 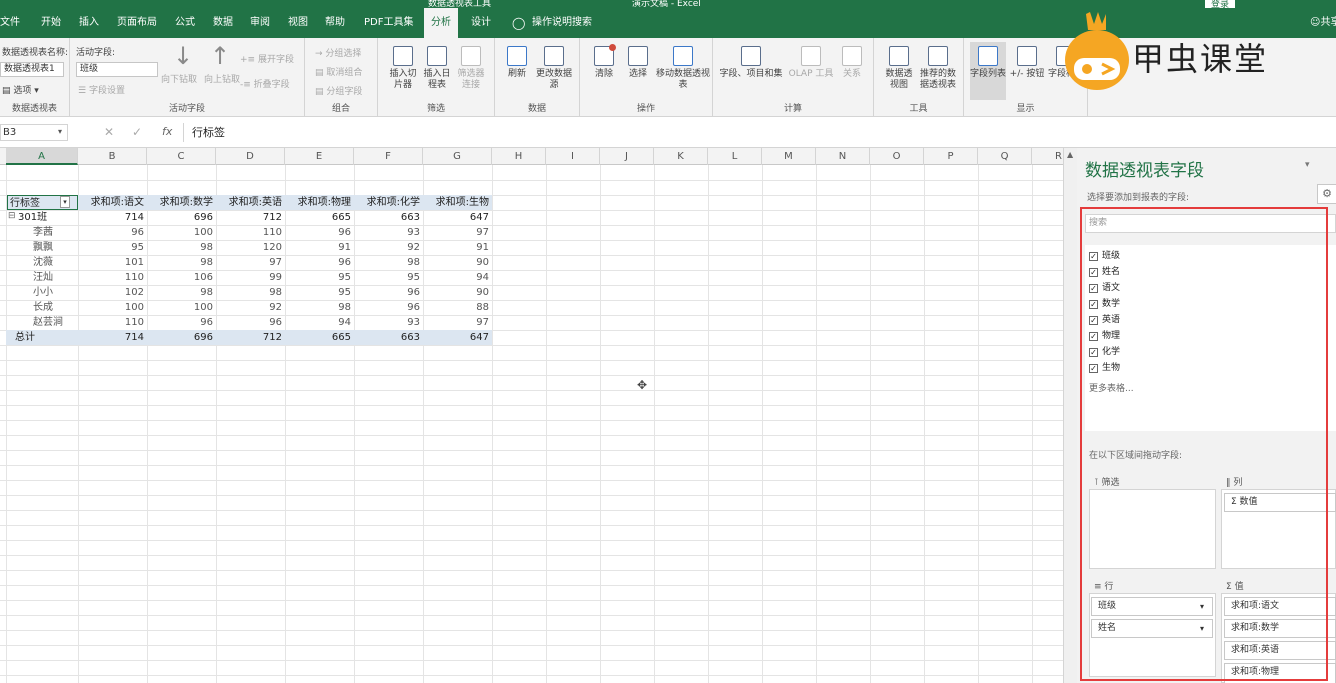 What do you see at coordinates (10, 23) in the screenshot?
I see `tab-file: 文件` at bounding box center [10, 23].